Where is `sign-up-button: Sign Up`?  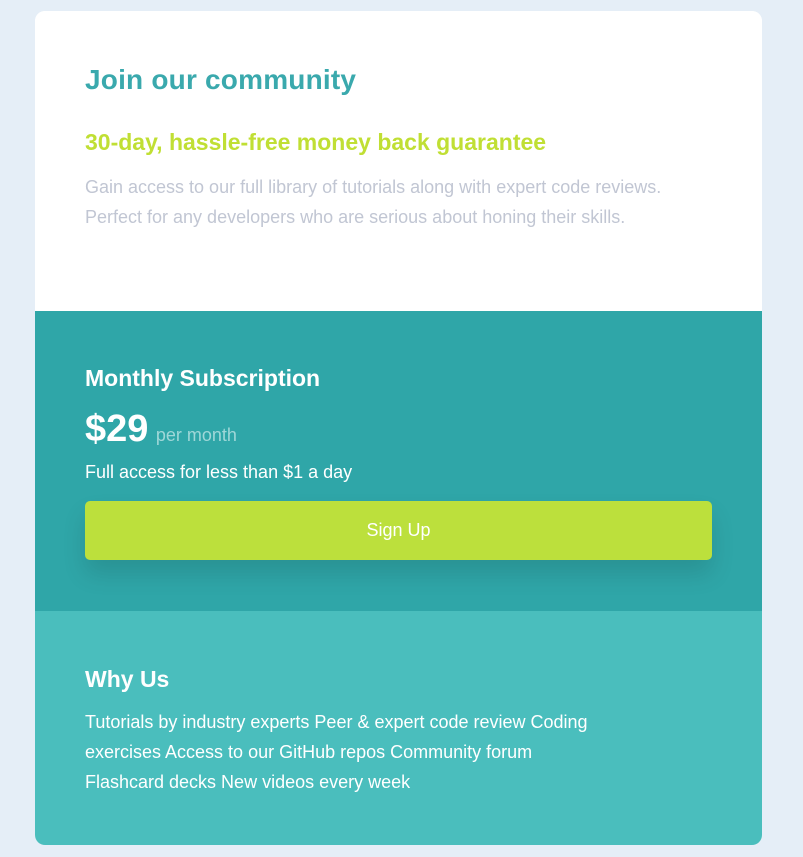 sign-up-button: Sign Up is located at coordinates (398, 530).